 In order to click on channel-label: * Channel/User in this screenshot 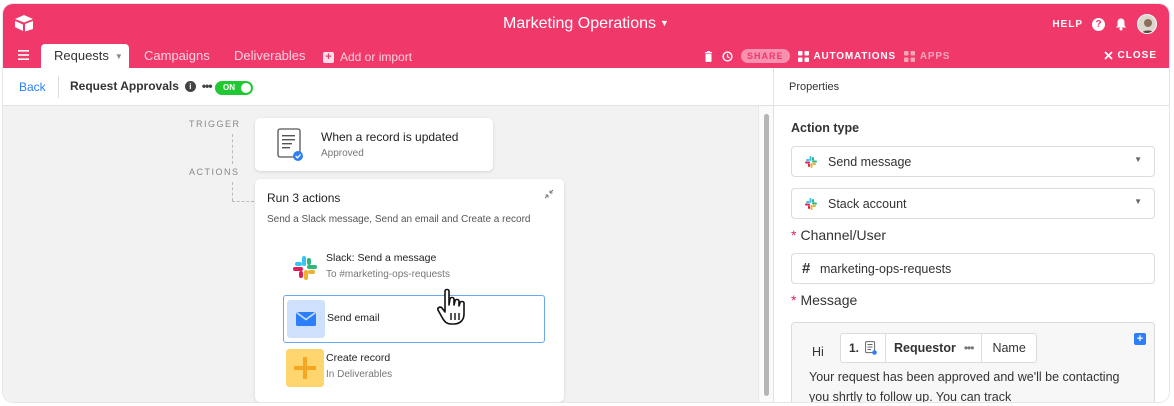, I will do `click(838, 235)`.